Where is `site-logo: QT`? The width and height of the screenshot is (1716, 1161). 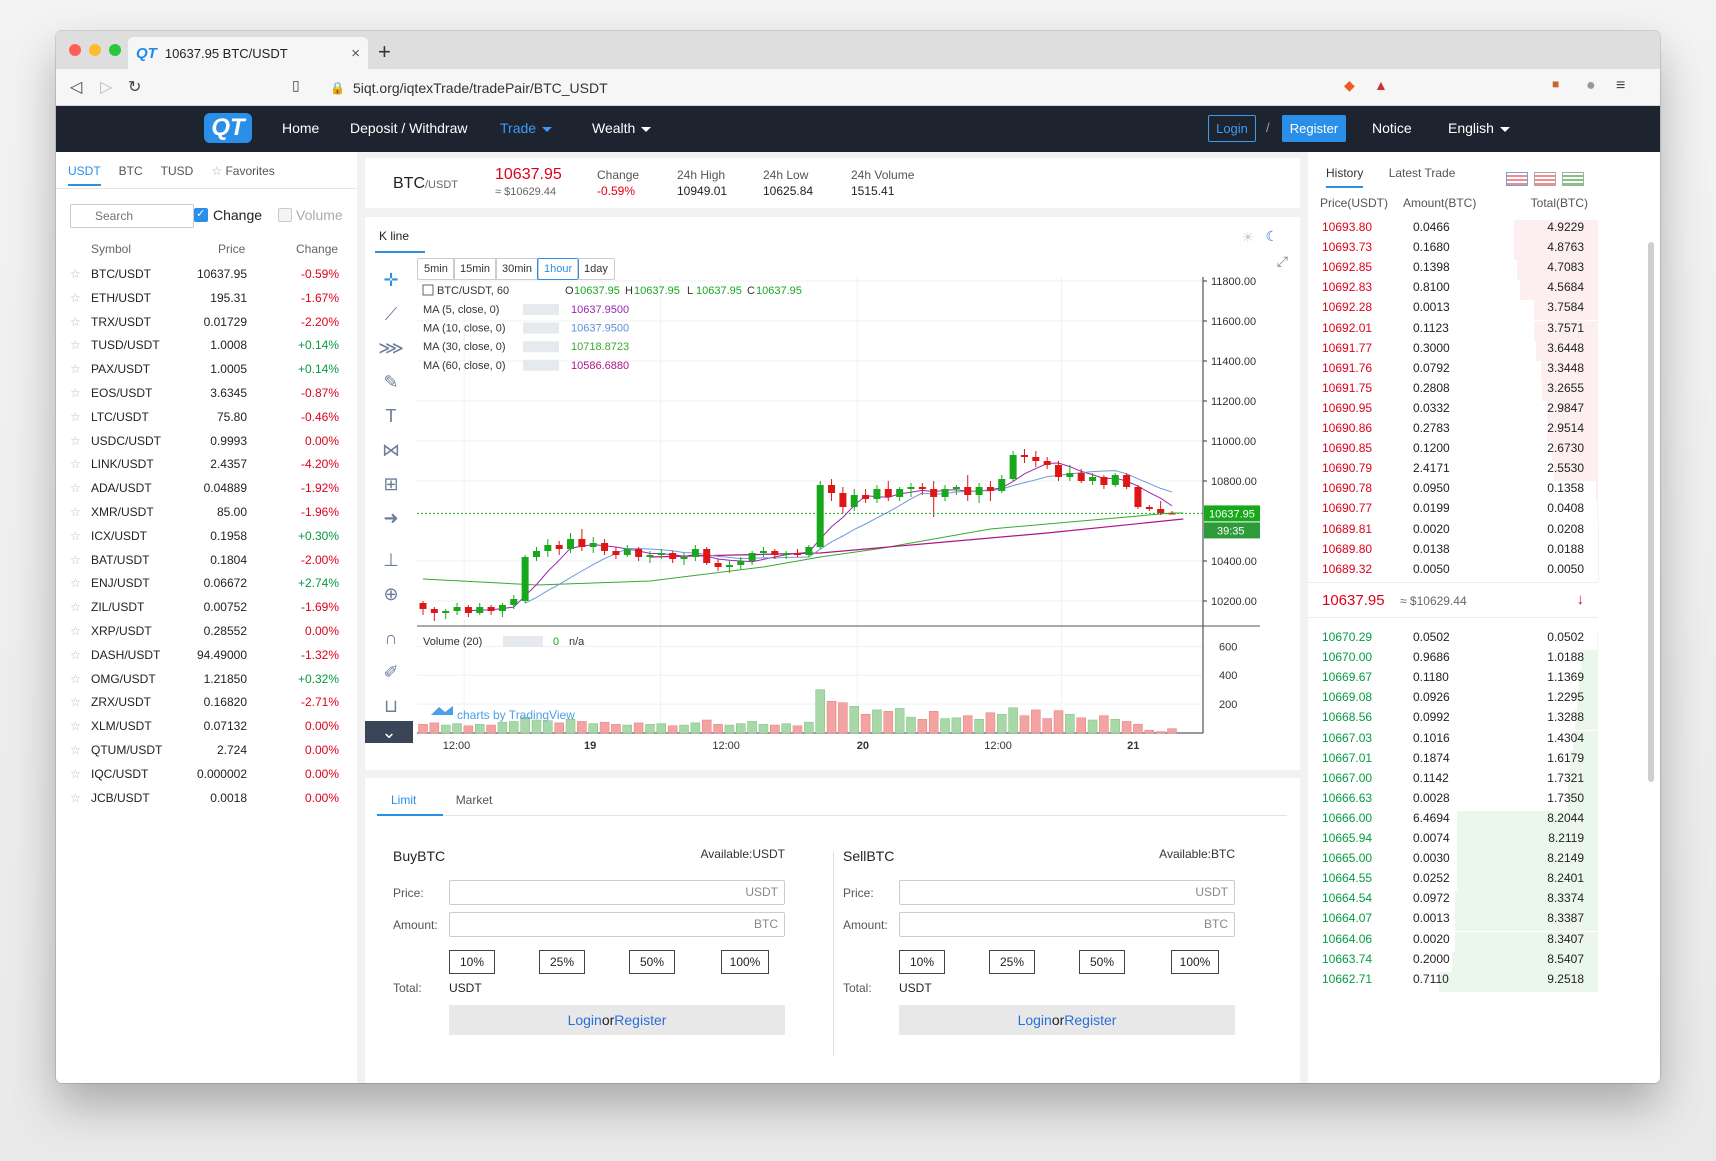
site-logo: QT is located at coordinates (228, 128).